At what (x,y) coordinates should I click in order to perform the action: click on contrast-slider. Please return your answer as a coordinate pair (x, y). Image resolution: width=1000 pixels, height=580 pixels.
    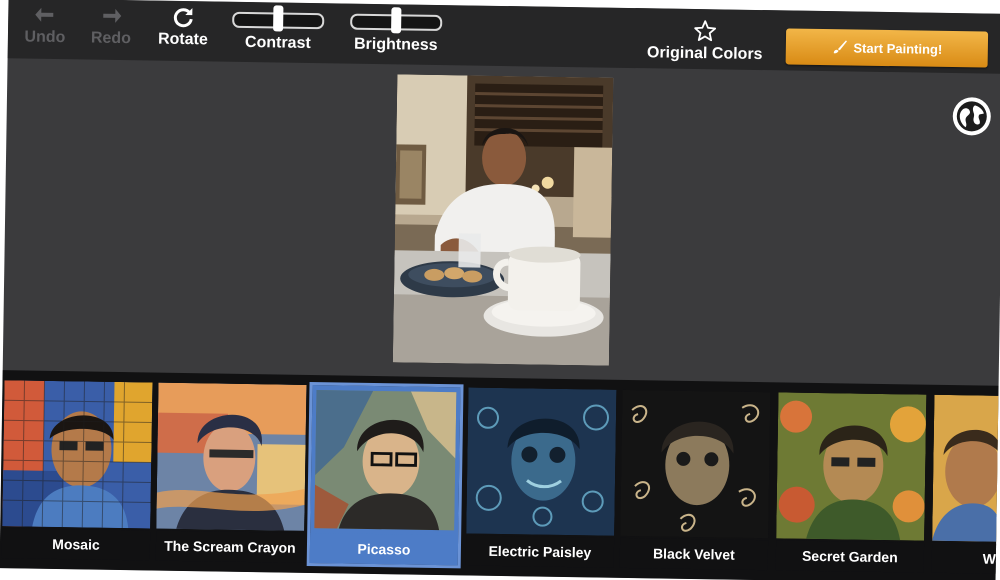
    Looking at the image, I should click on (278, 18).